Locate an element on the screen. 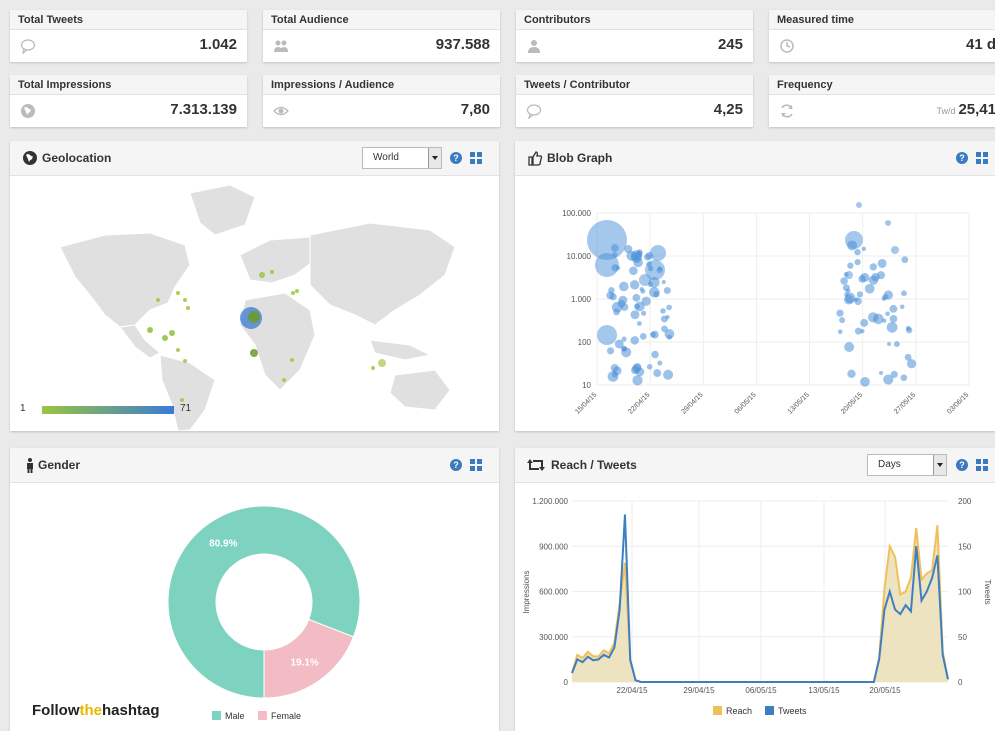 This screenshot has height=731, width=995. stat-label: Tweets / Contributor is located at coordinates (634, 85).